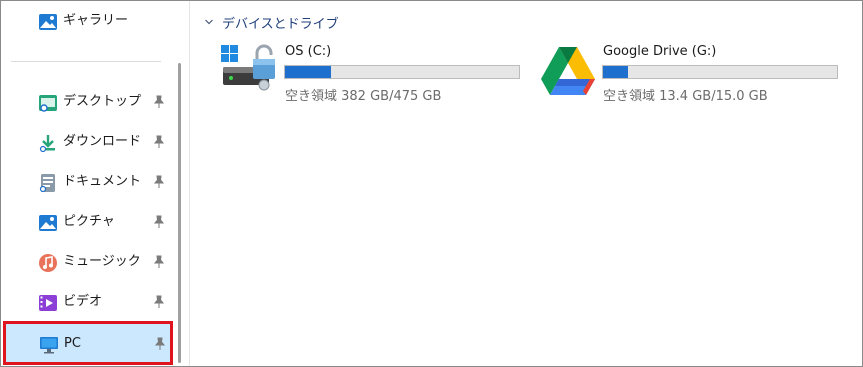  What do you see at coordinates (102, 181) in the screenshot?
I see `sidebar-item-label: ドキュメント` at bounding box center [102, 181].